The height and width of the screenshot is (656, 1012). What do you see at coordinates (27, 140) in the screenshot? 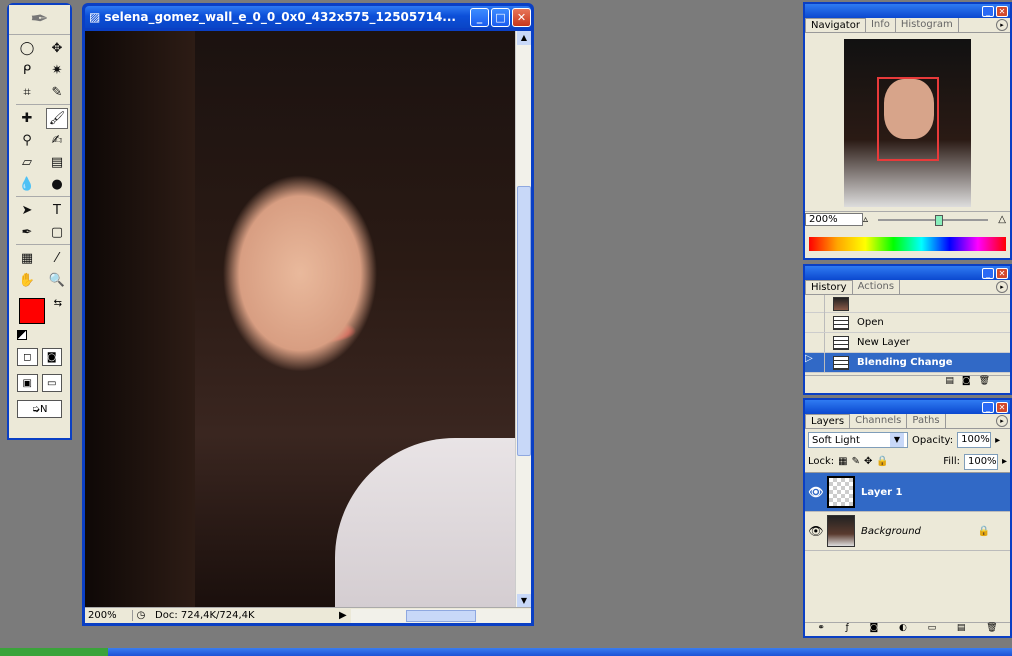
I see `stamp-icon: ⚲` at bounding box center [27, 140].